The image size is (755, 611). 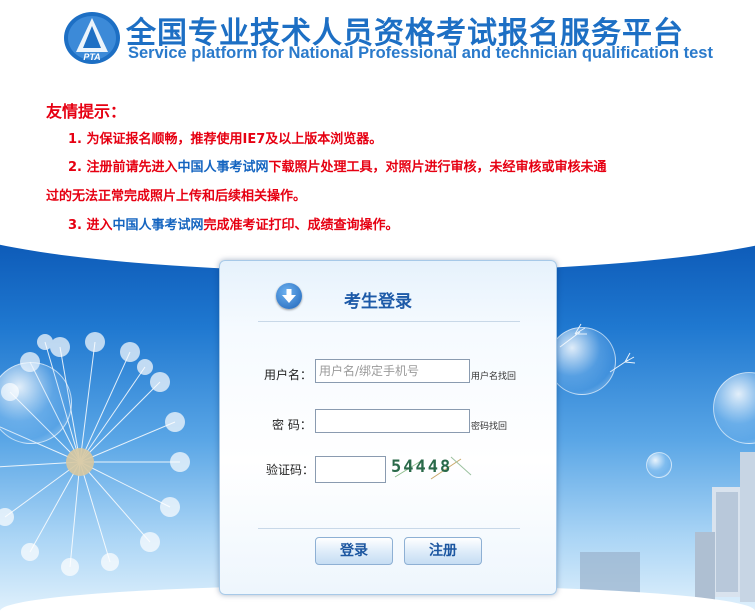 What do you see at coordinates (301, 225) in the screenshot?
I see `tip-3-suffix: 完成准考证打印、成绩查询操作。` at bounding box center [301, 225].